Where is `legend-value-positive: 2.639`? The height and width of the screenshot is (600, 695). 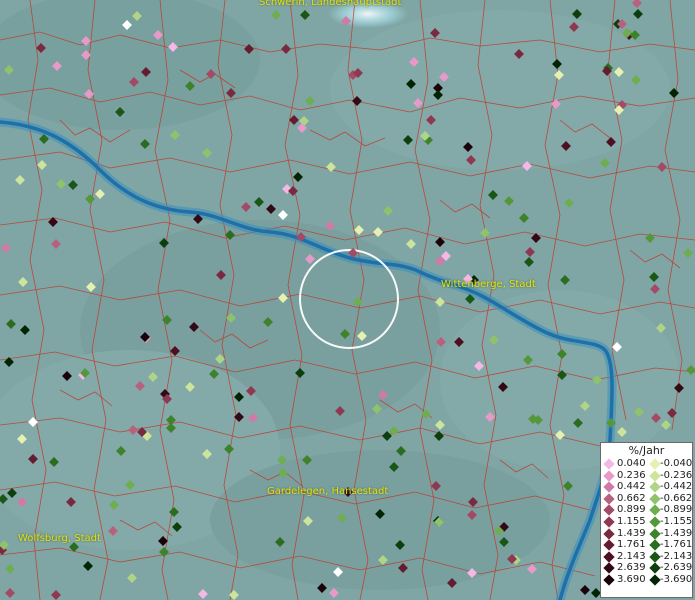
legend-value-positive: 2.639 is located at coordinates (631, 568).